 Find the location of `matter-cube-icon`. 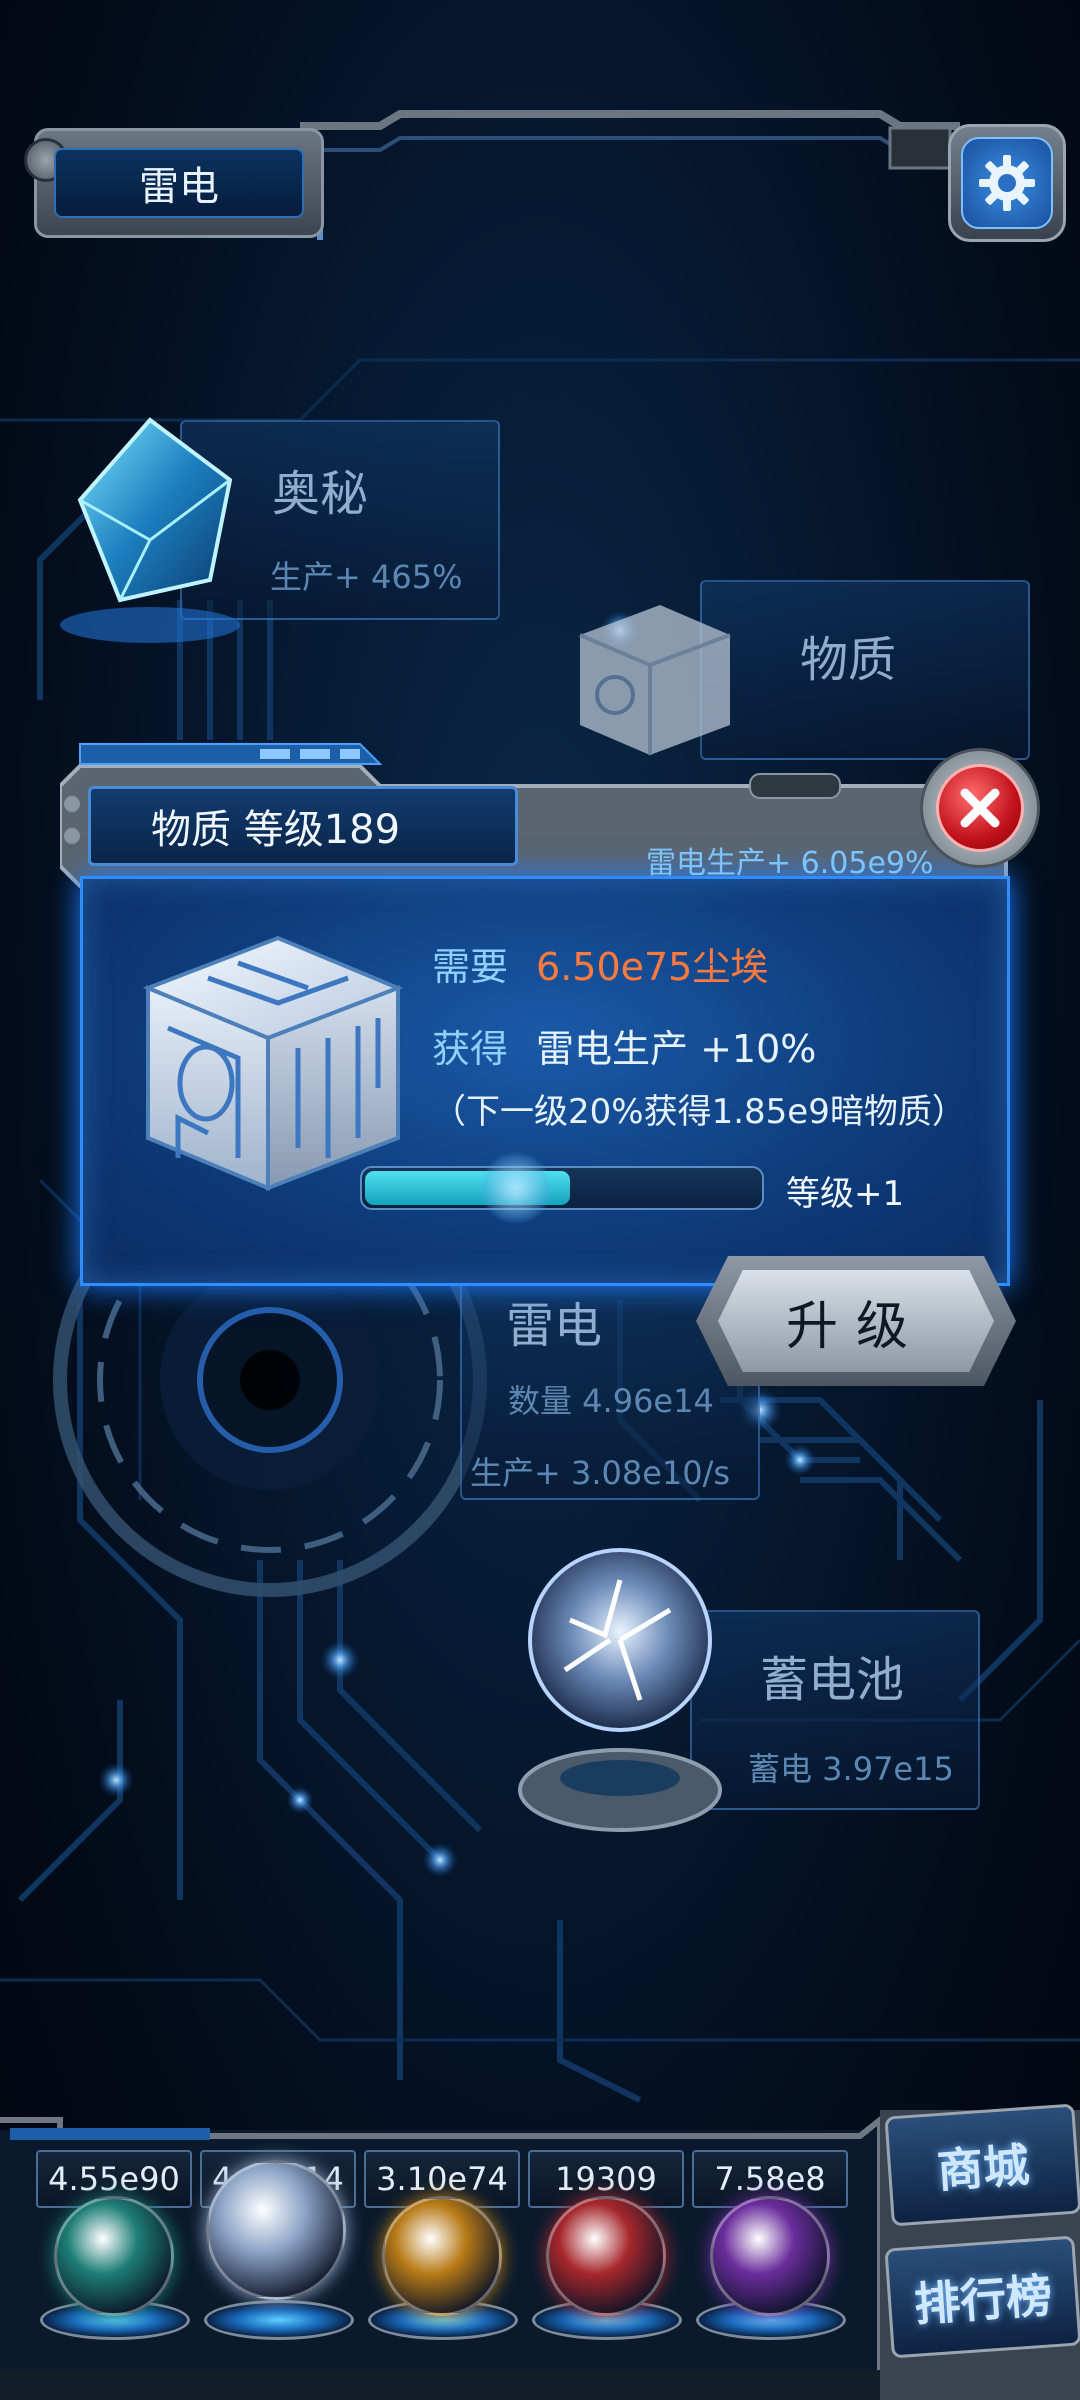

matter-cube-icon is located at coordinates (273, 1063).